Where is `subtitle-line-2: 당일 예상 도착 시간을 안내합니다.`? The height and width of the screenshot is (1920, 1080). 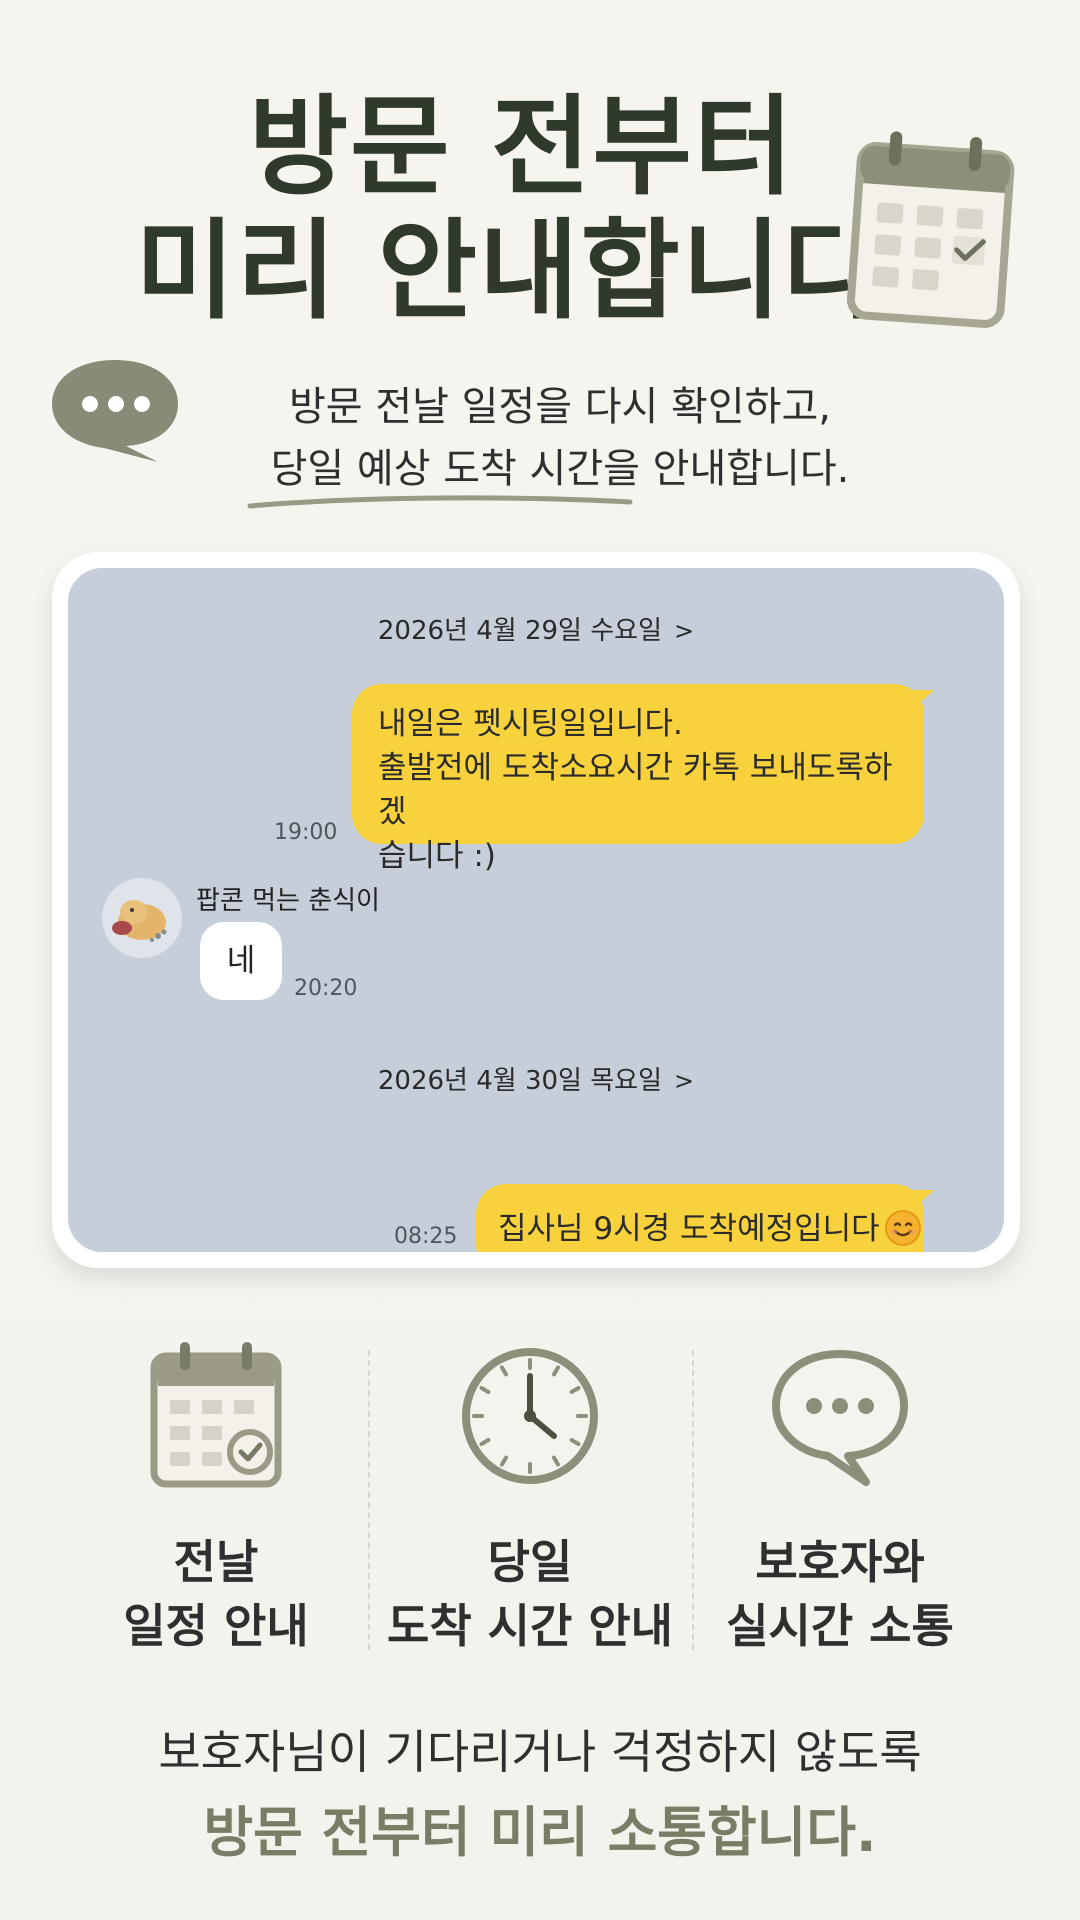 subtitle-line-2: 당일 예상 도착 시간을 안내합니다. is located at coordinates (560, 469).